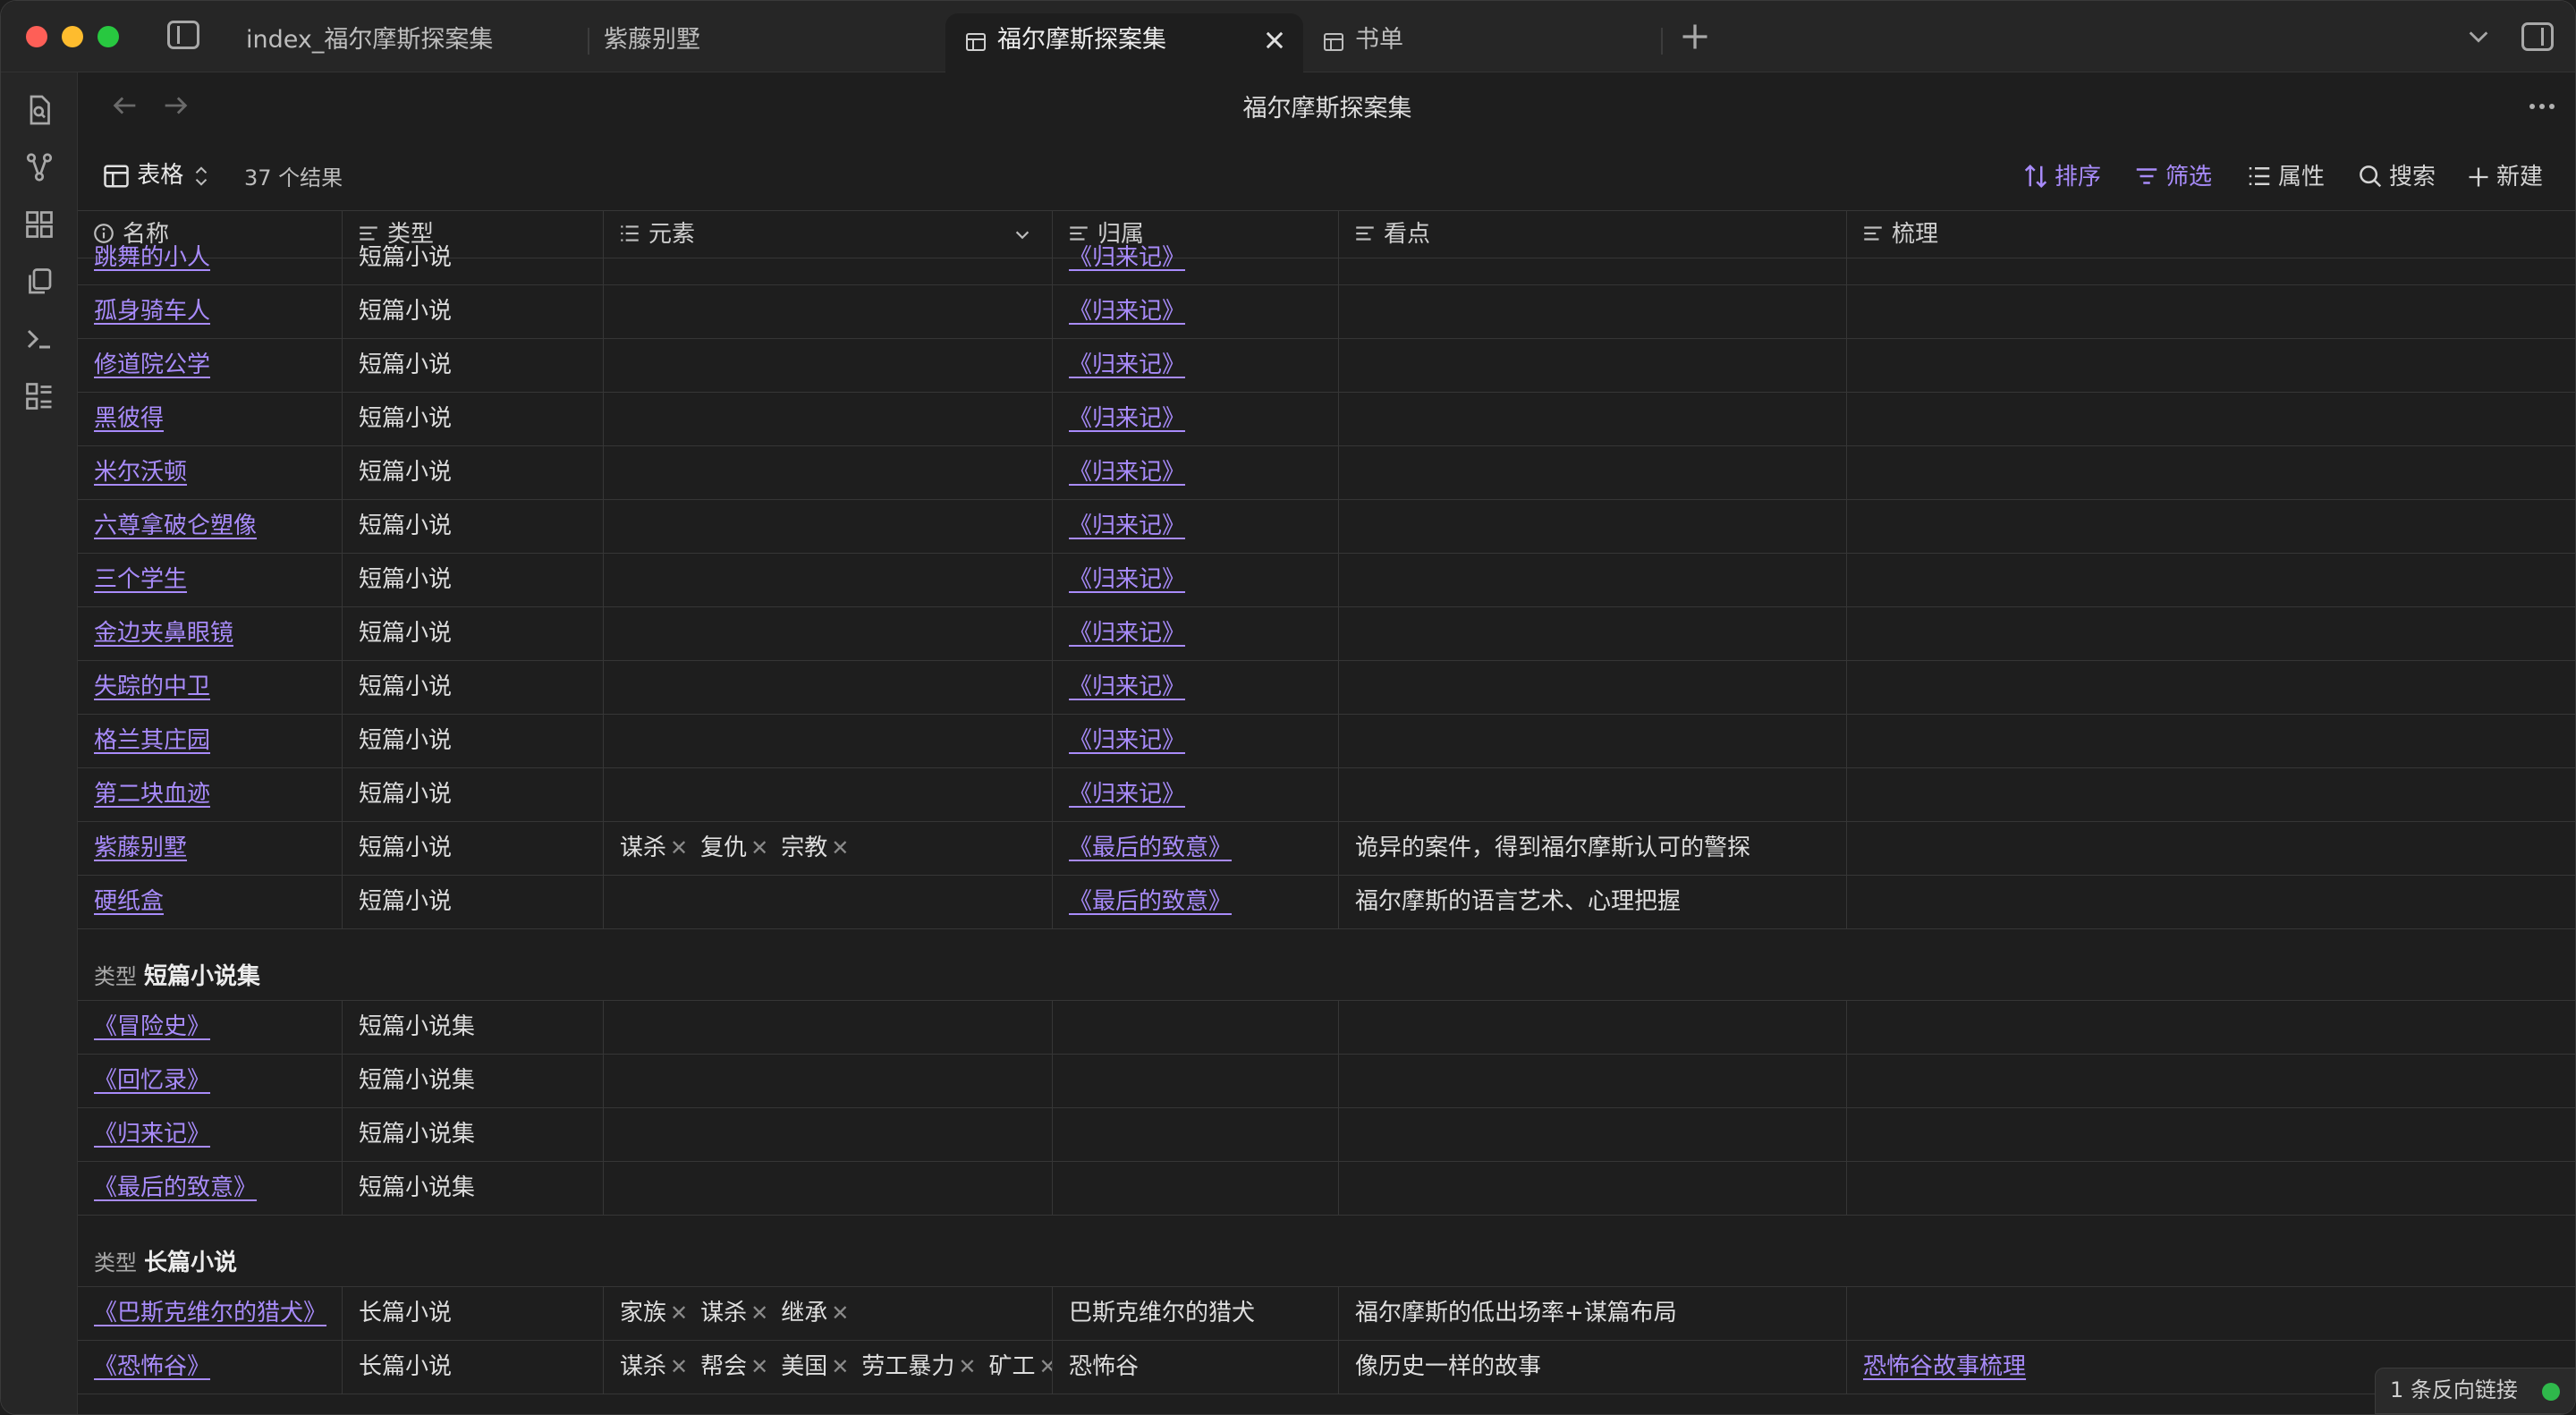  Describe the element at coordinates (129, 419) in the screenshot. I see `note-link: 黑彼得` at that location.